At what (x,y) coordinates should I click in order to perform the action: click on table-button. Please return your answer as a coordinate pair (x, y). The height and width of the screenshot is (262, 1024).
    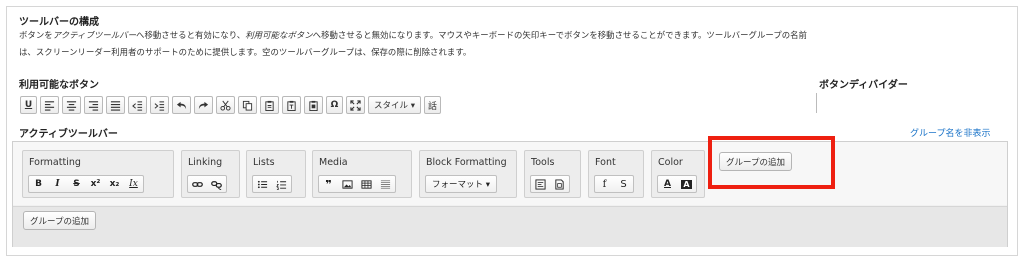
    Looking at the image, I should click on (366, 184).